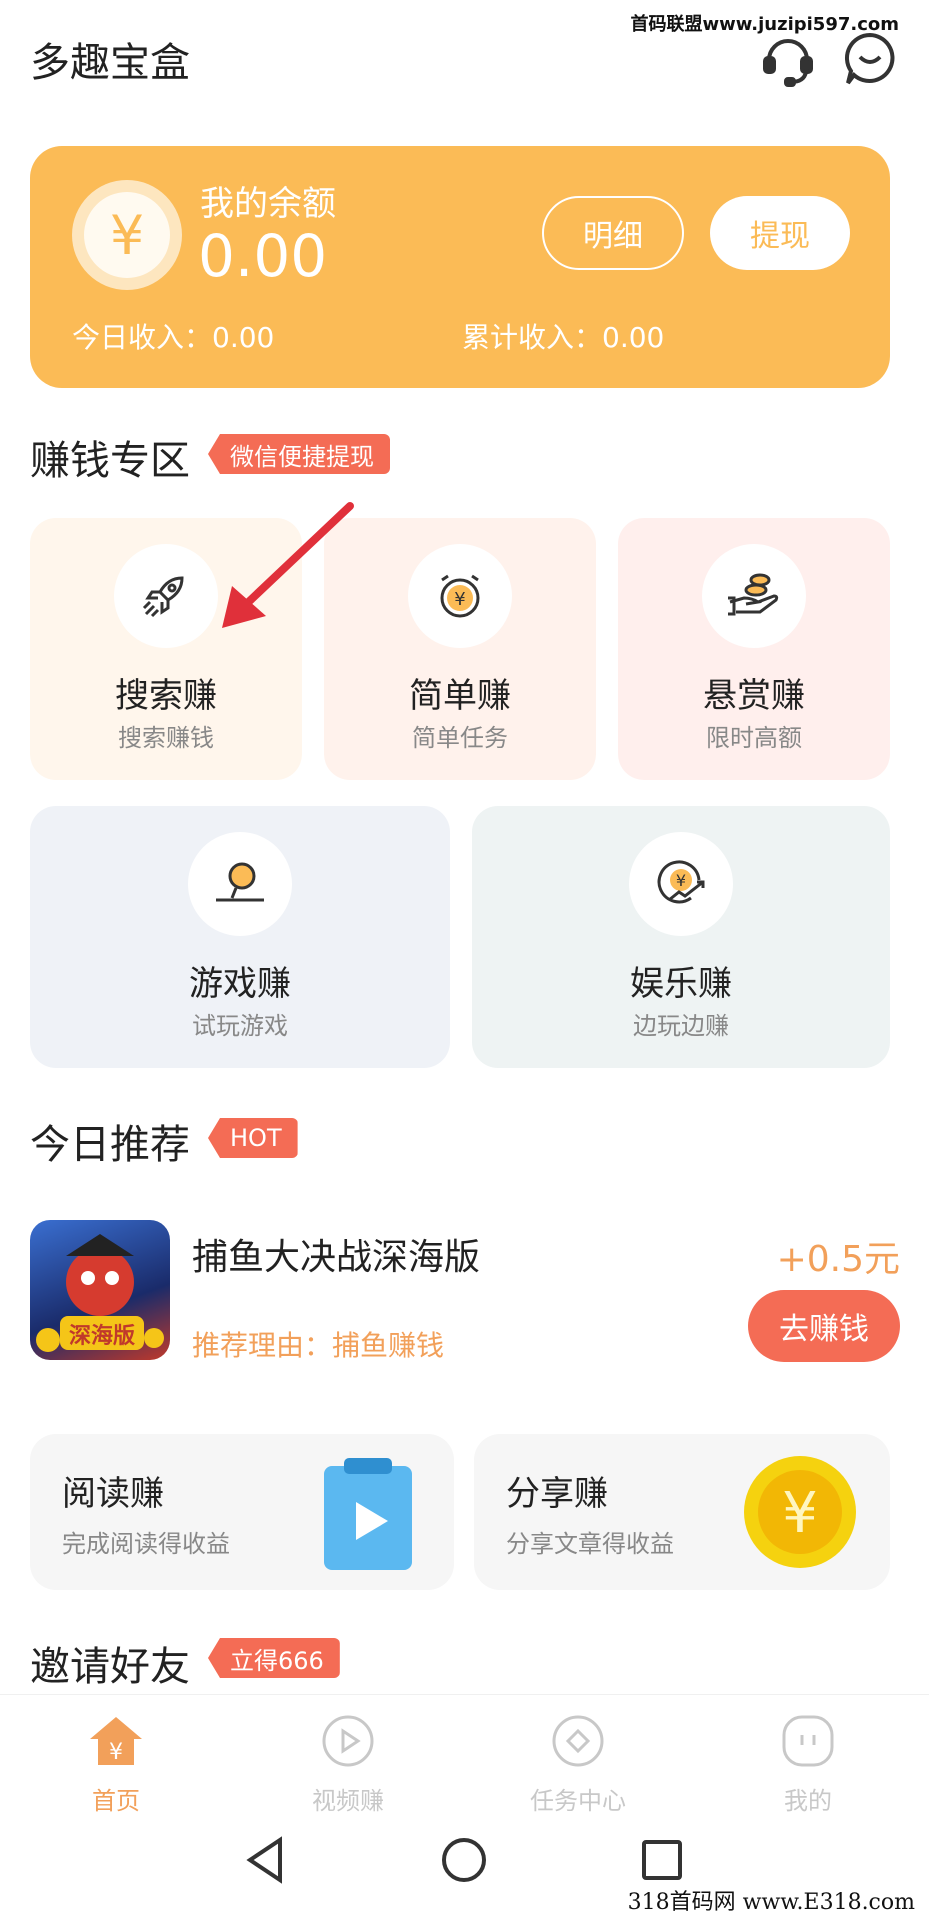 The width and height of the screenshot is (929, 1920). What do you see at coordinates (824, 1326) in the screenshot?
I see `go-earn-button: 去赚钱` at bounding box center [824, 1326].